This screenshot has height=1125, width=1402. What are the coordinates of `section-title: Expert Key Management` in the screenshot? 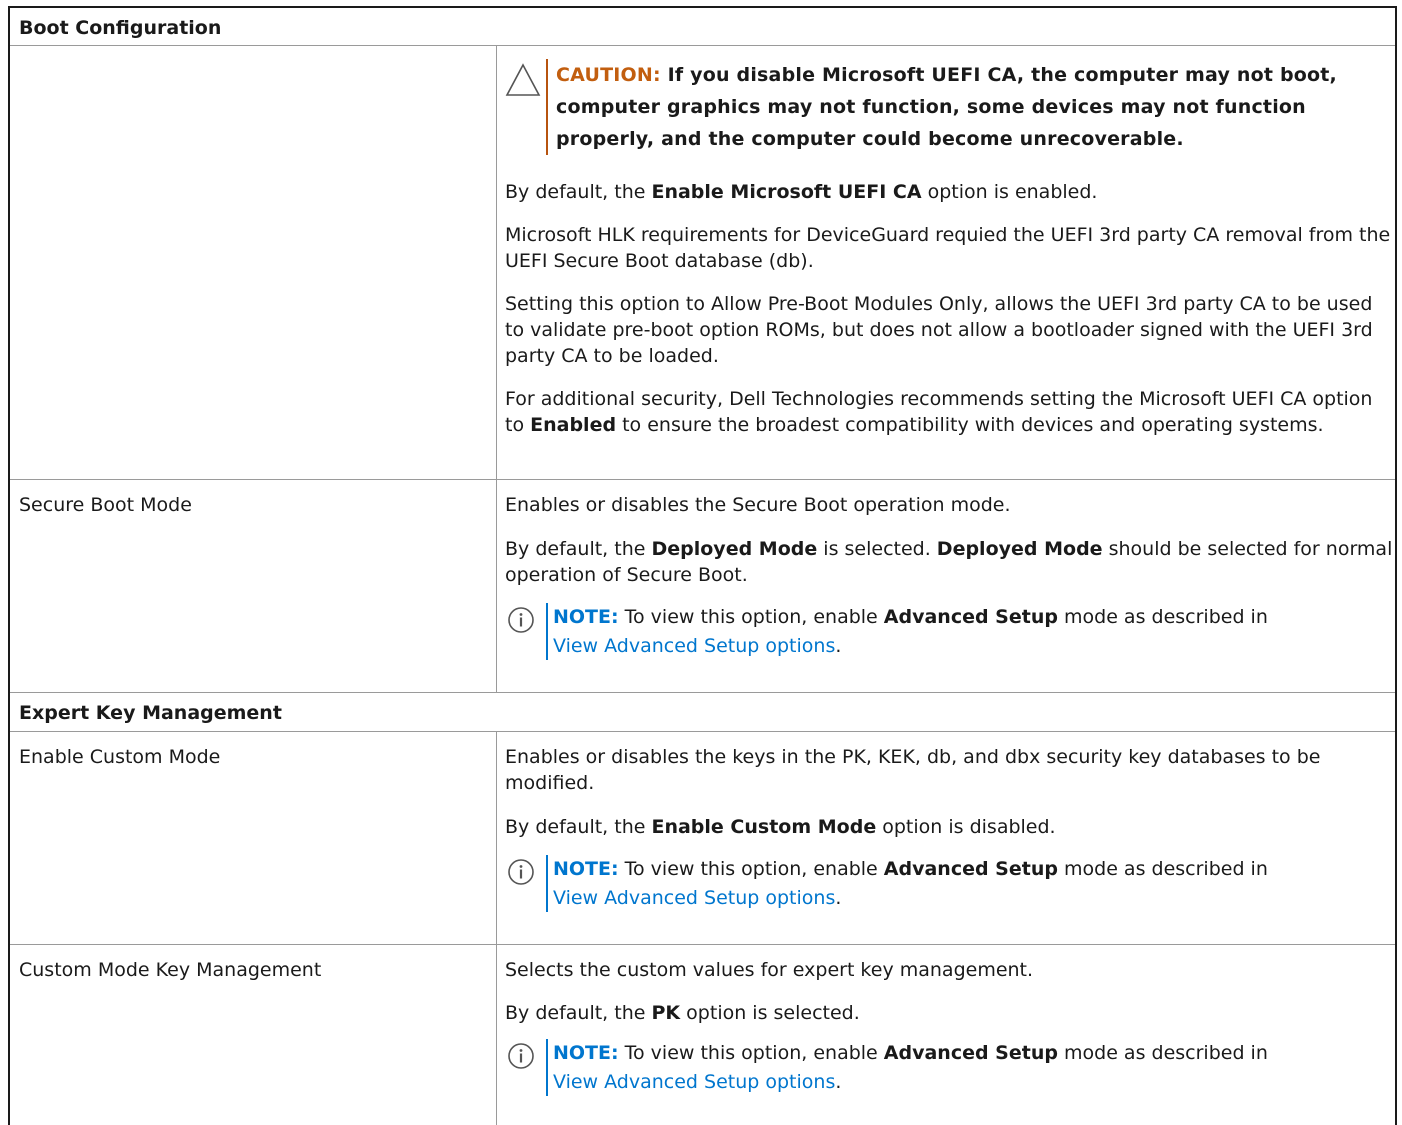 It's located at (150, 713).